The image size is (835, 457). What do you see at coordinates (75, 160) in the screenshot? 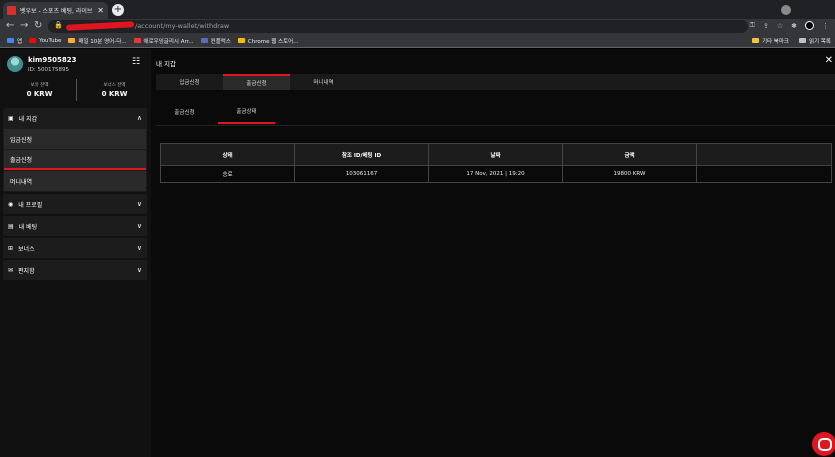
I see `sidebar-item-withdraw: 출금신청` at bounding box center [75, 160].